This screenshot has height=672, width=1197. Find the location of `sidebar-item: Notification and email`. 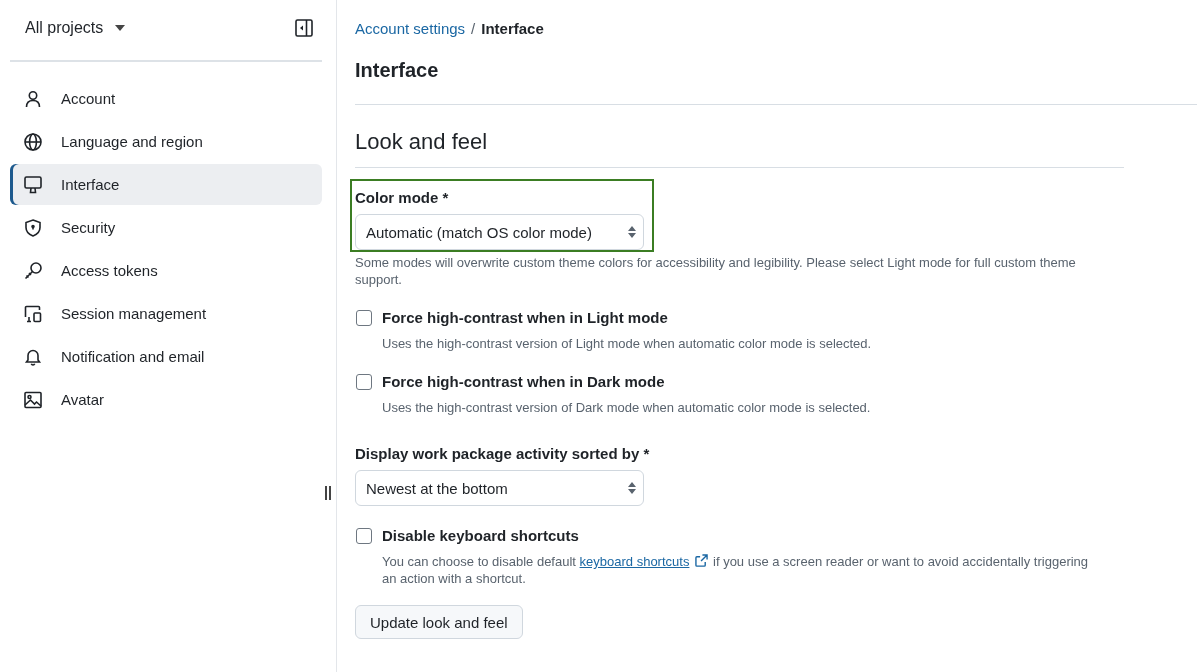

sidebar-item: Notification and email is located at coordinates (166, 356).